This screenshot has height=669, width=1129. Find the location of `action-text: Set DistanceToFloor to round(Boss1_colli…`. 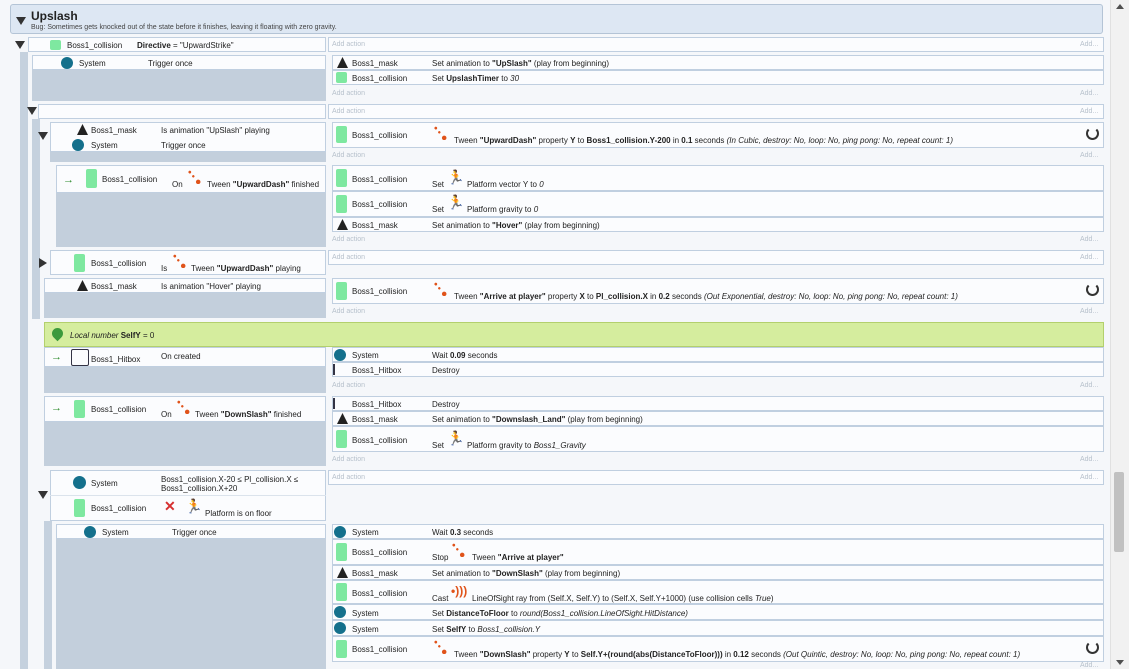

action-text: Set DistanceToFloor to round(Boss1_colli… is located at coordinates (560, 613).